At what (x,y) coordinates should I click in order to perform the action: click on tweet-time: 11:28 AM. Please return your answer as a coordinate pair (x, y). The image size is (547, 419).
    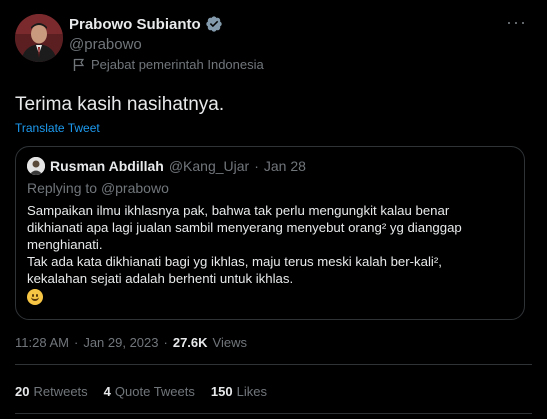
    Looking at the image, I should click on (42, 342).